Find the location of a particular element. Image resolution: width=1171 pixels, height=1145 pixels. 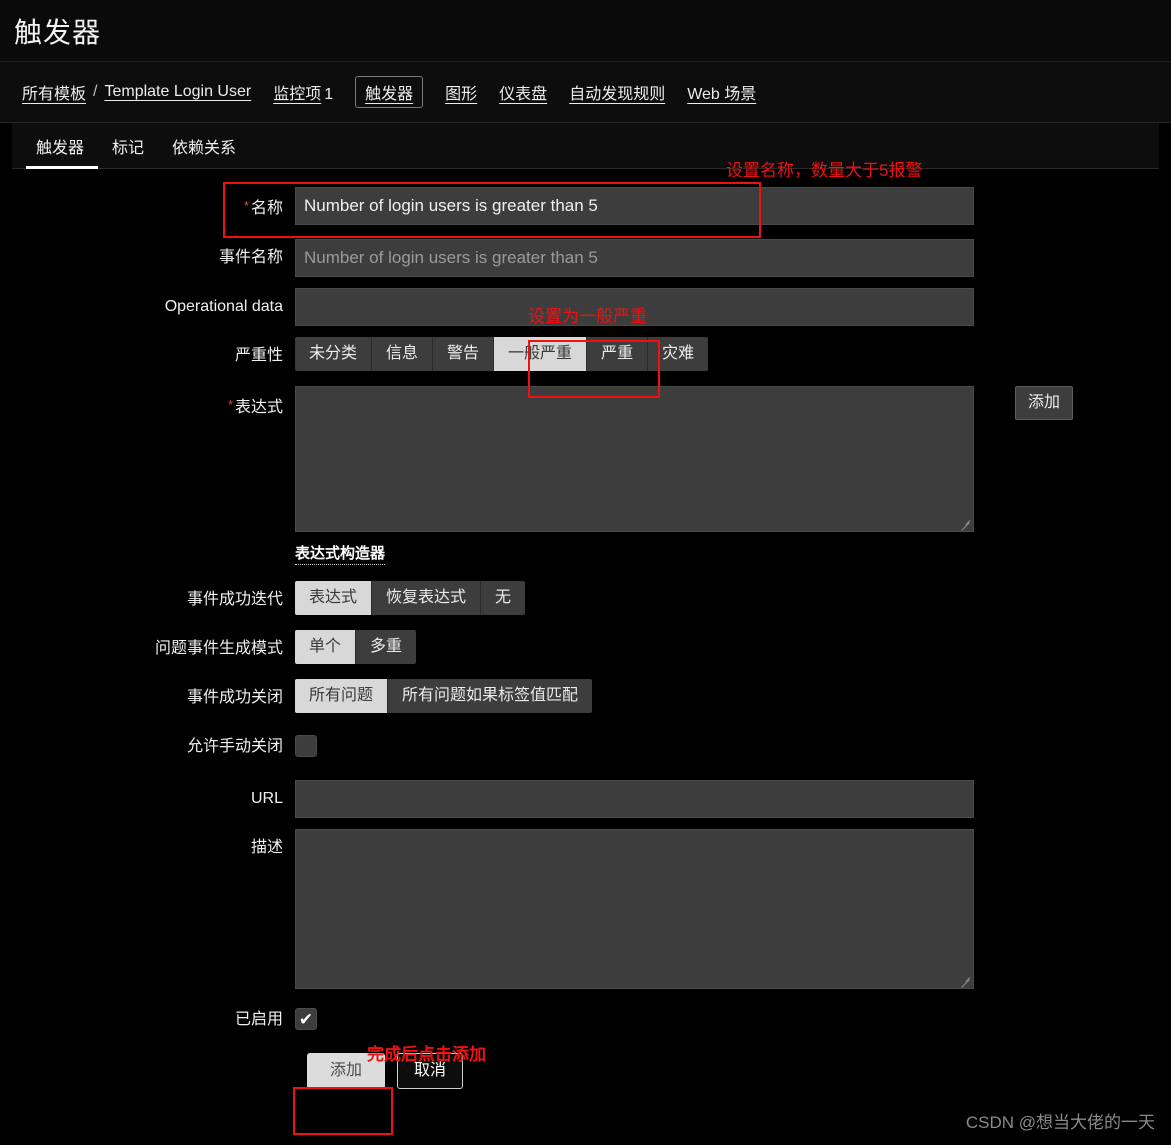

field-enabled: ✔ is located at coordinates (733, 1015).